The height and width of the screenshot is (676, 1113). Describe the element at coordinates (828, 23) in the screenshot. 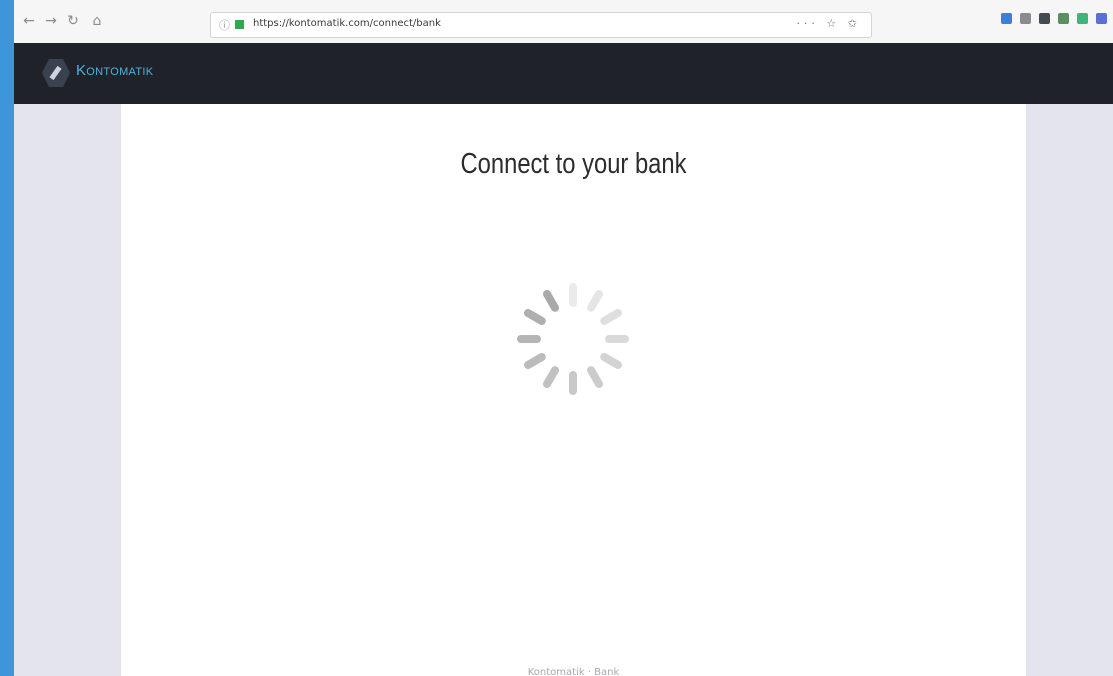

I see `page-actions-icon: ··· ☆ ✩` at that location.